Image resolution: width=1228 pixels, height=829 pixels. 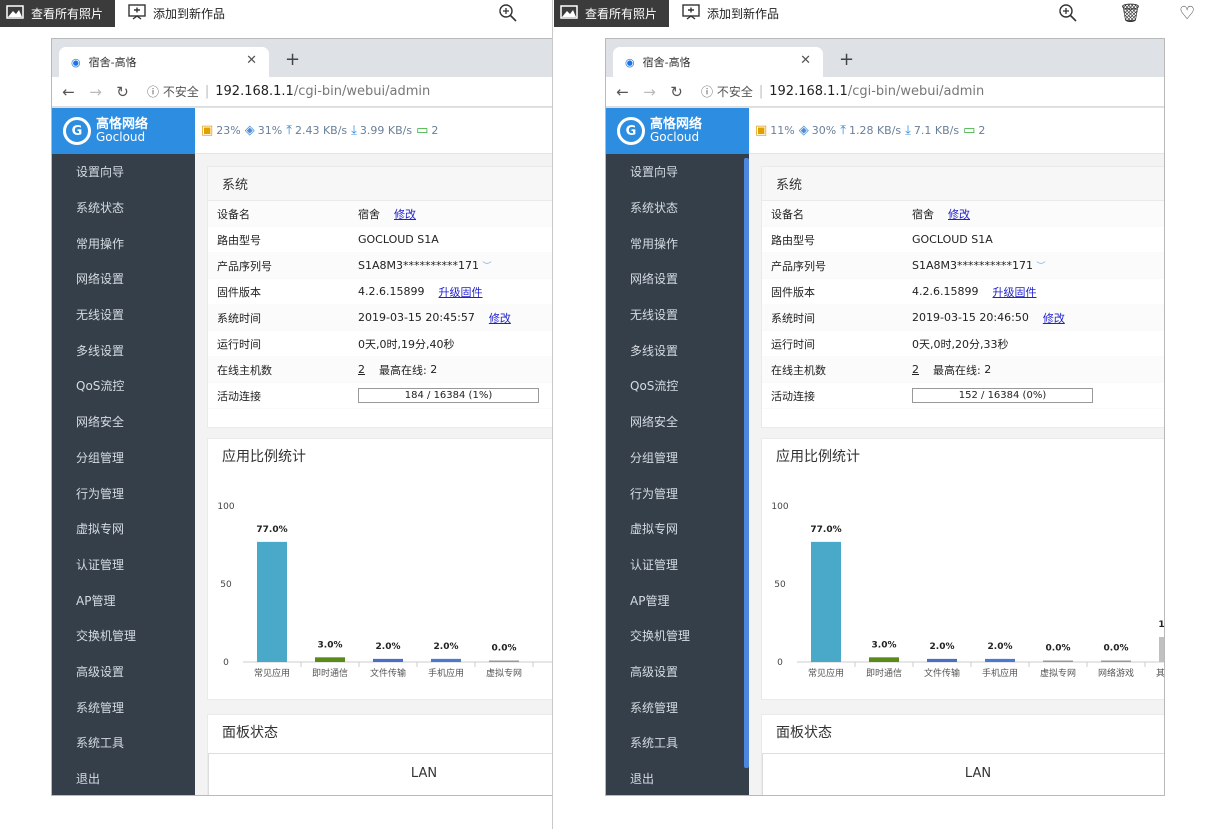 I want to click on photo-icon, so click(x=569, y=13).